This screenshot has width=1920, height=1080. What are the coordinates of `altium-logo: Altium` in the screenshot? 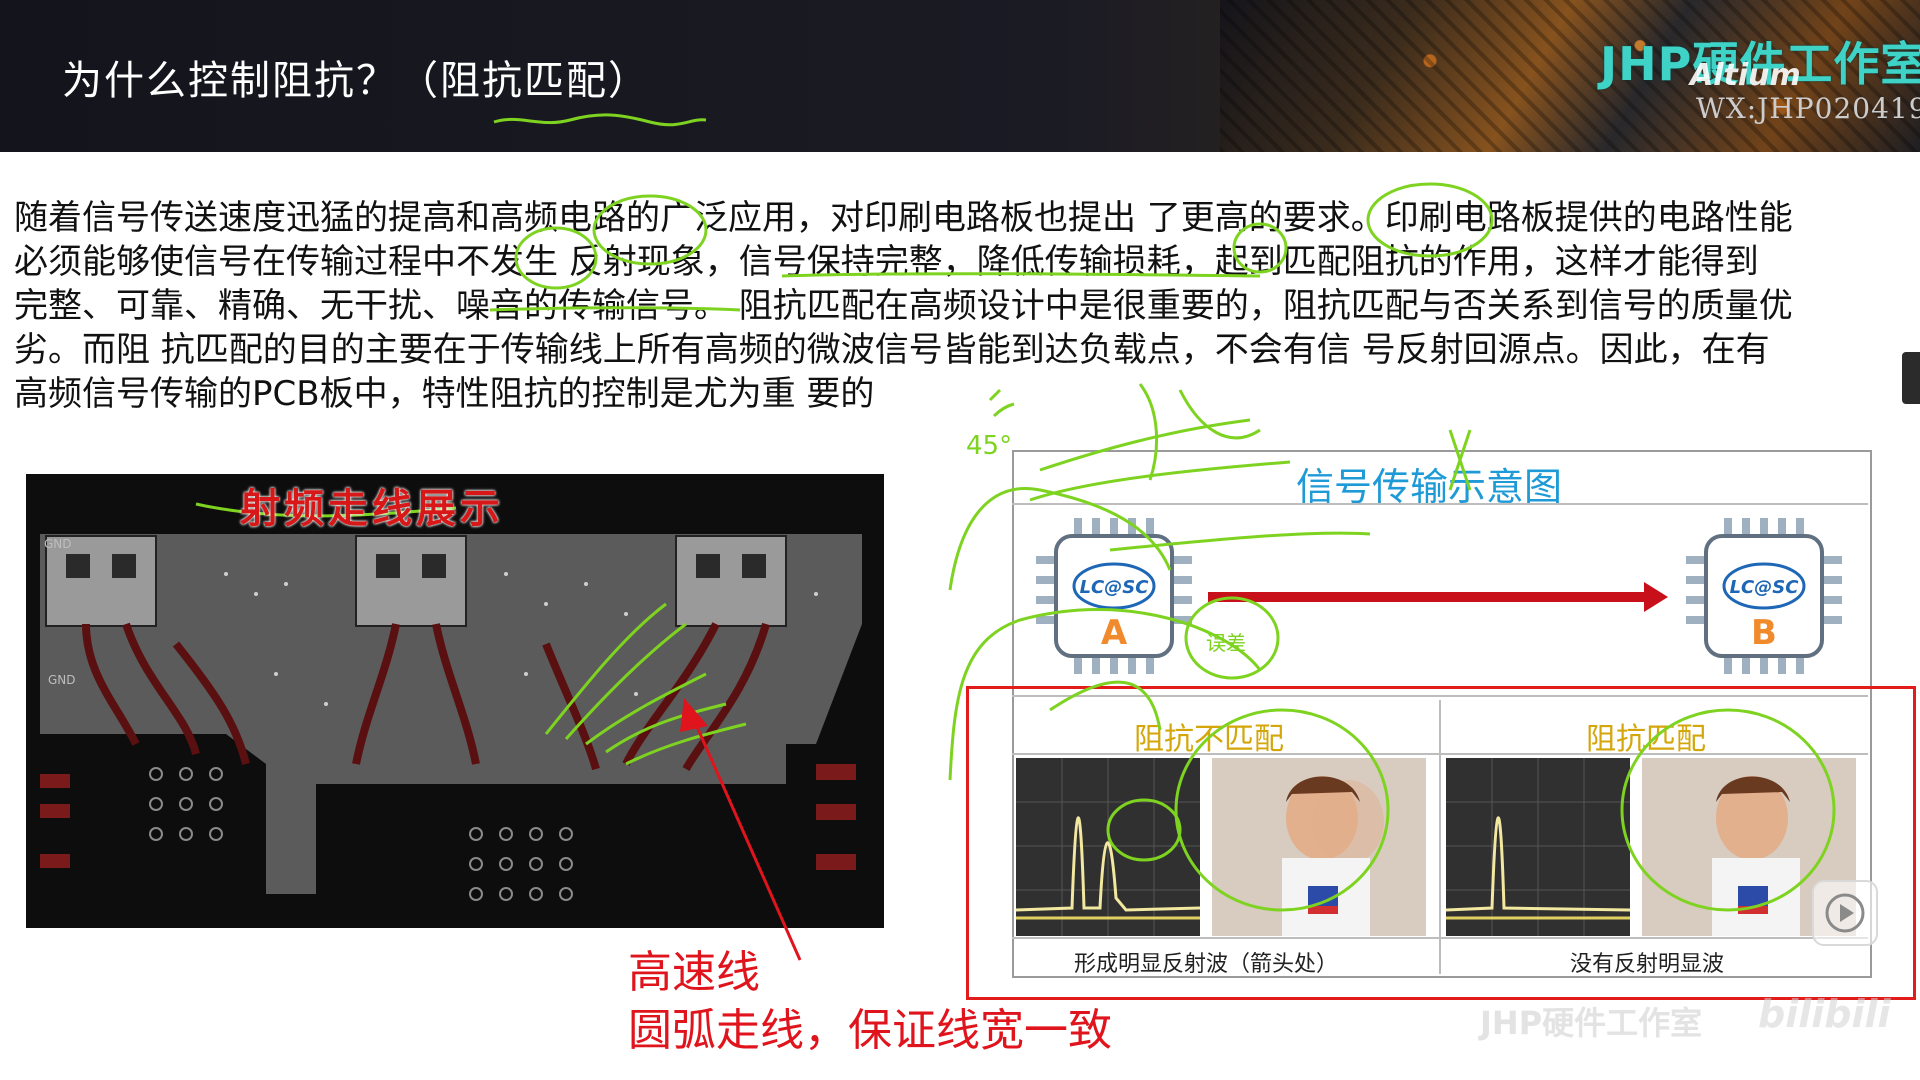 It's located at (1745, 75).